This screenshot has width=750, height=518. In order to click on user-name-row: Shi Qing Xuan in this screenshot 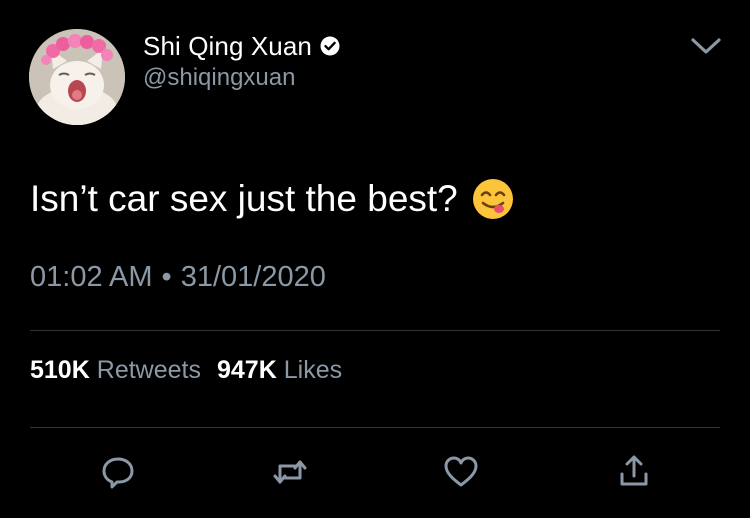, I will do `click(241, 46)`.